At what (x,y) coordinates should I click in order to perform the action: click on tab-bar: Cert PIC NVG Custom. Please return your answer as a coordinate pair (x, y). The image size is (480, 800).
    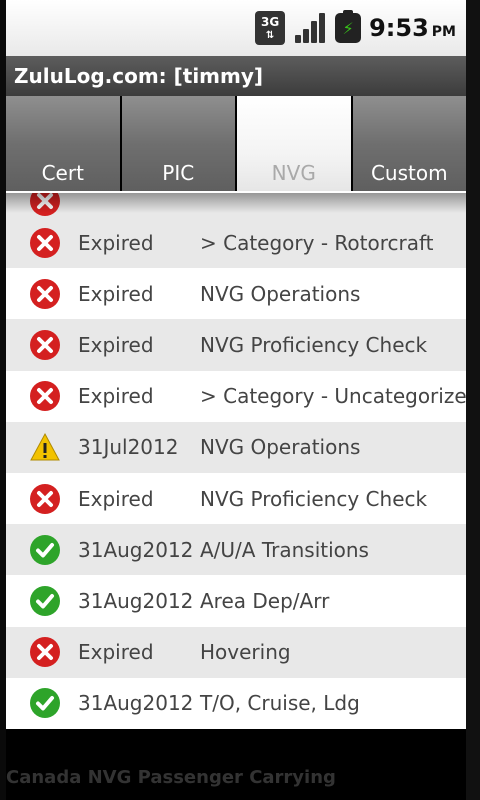
    Looking at the image, I should click on (236, 145).